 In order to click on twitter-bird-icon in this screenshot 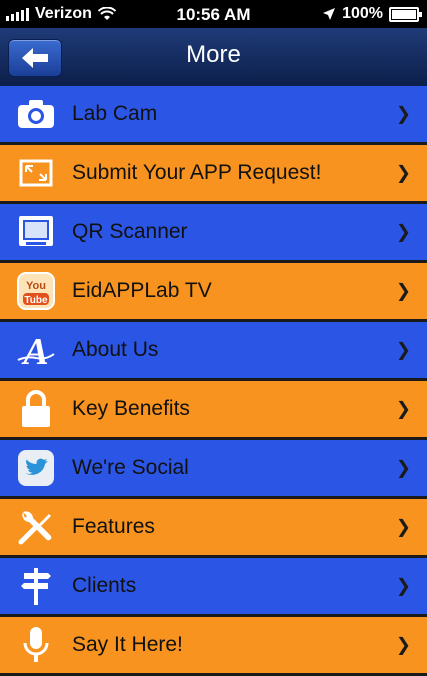, I will do `click(36, 468)`.